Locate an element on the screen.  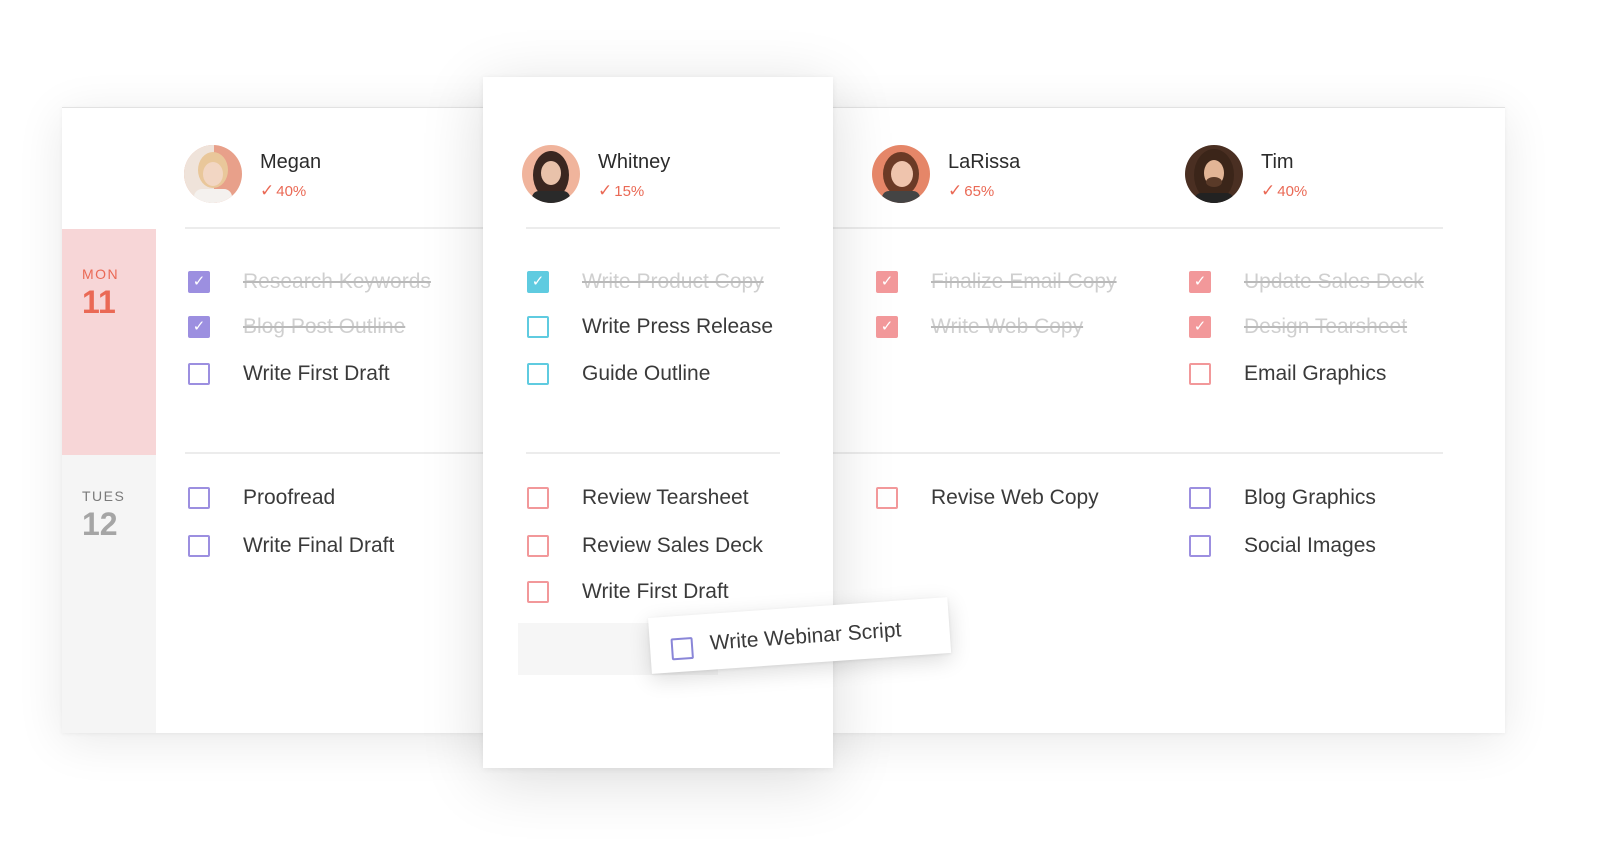
day-monday: MON 11 is located at coordinates (109, 342).